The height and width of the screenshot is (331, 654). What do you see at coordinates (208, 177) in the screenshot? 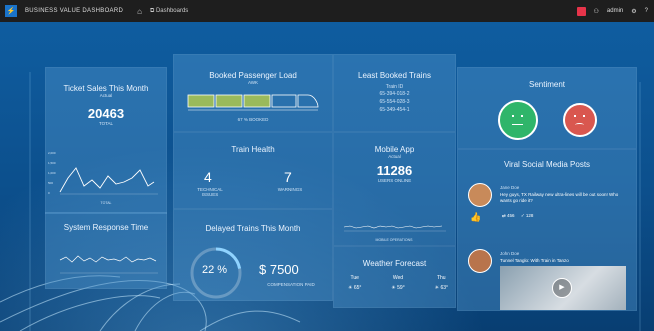
I see `issues-value: 4` at bounding box center [208, 177].